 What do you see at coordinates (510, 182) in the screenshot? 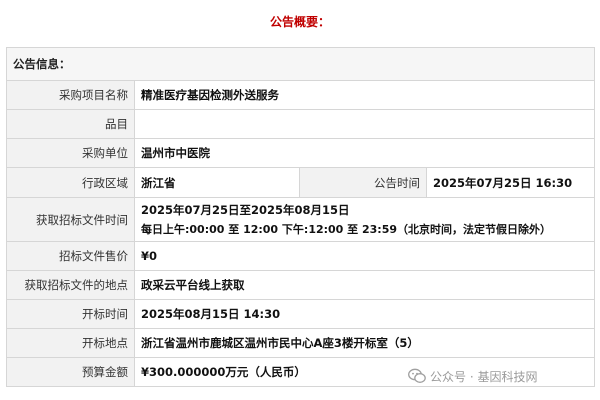
I see `announce-time-value: 2025年07月25日 16:30` at bounding box center [510, 182].